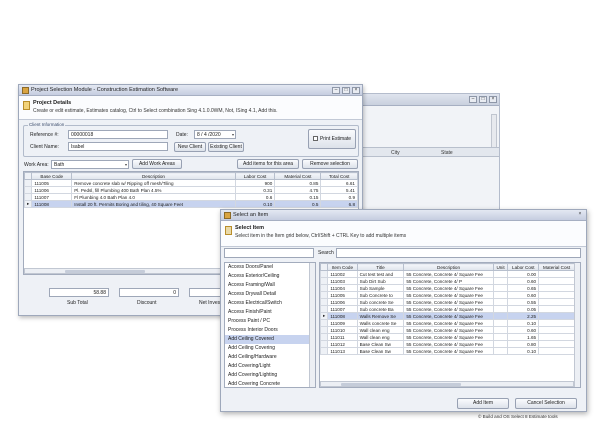  I want to click on category-item: Process Paint / PC, so click(270, 321).